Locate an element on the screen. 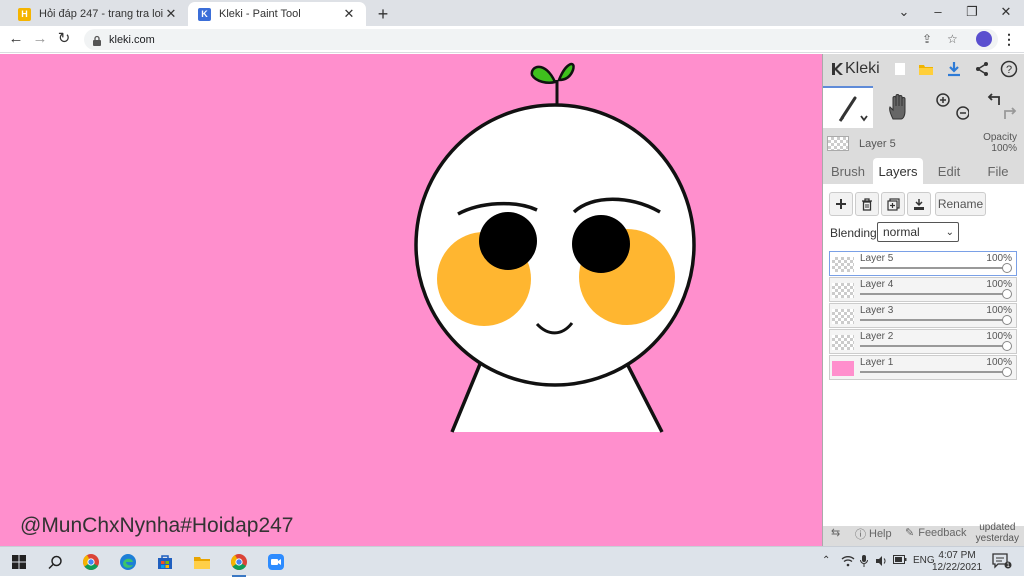 The height and width of the screenshot is (577, 1024). profile-avatar is located at coordinates (984, 39).